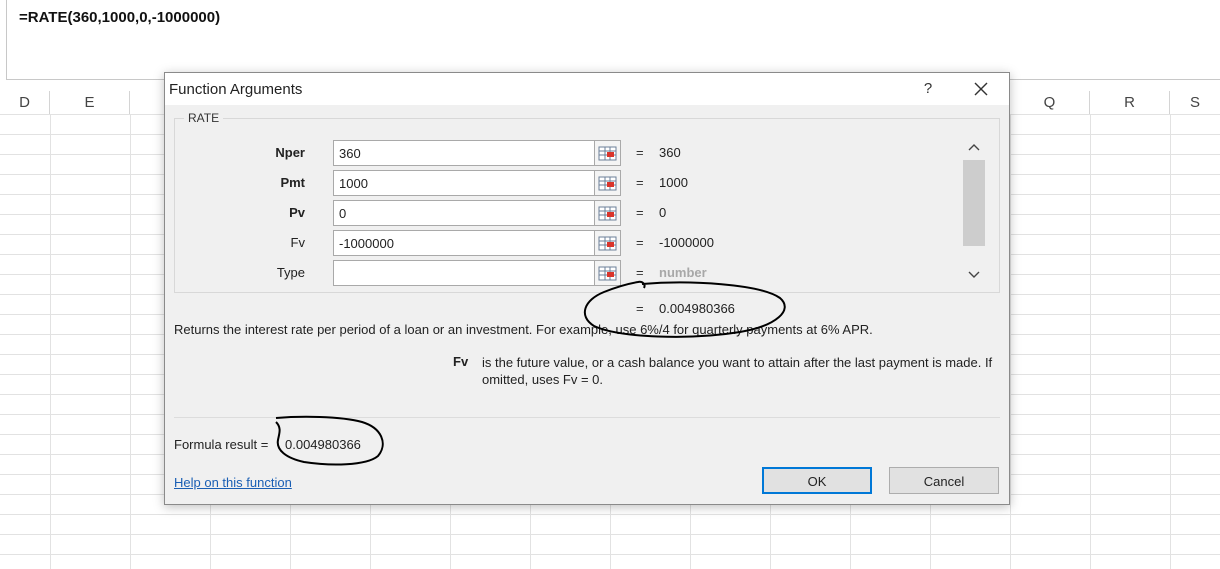  Describe the element at coordinates (974, 203) in the screenshot. I see `scroll-thumb` at that location.